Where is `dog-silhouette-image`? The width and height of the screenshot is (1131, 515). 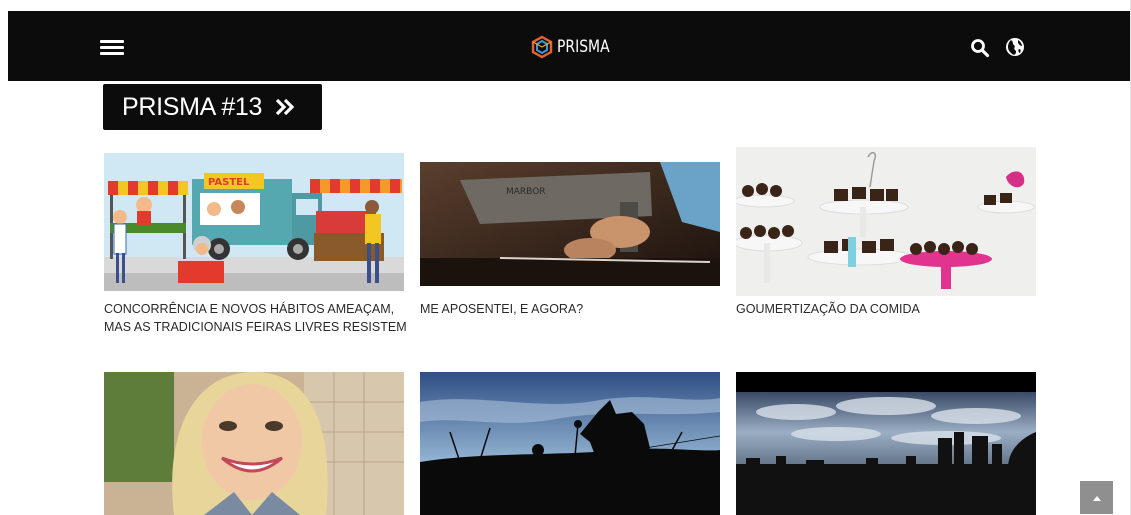
dog-silhouette-image is located at coordinates (570, 443).